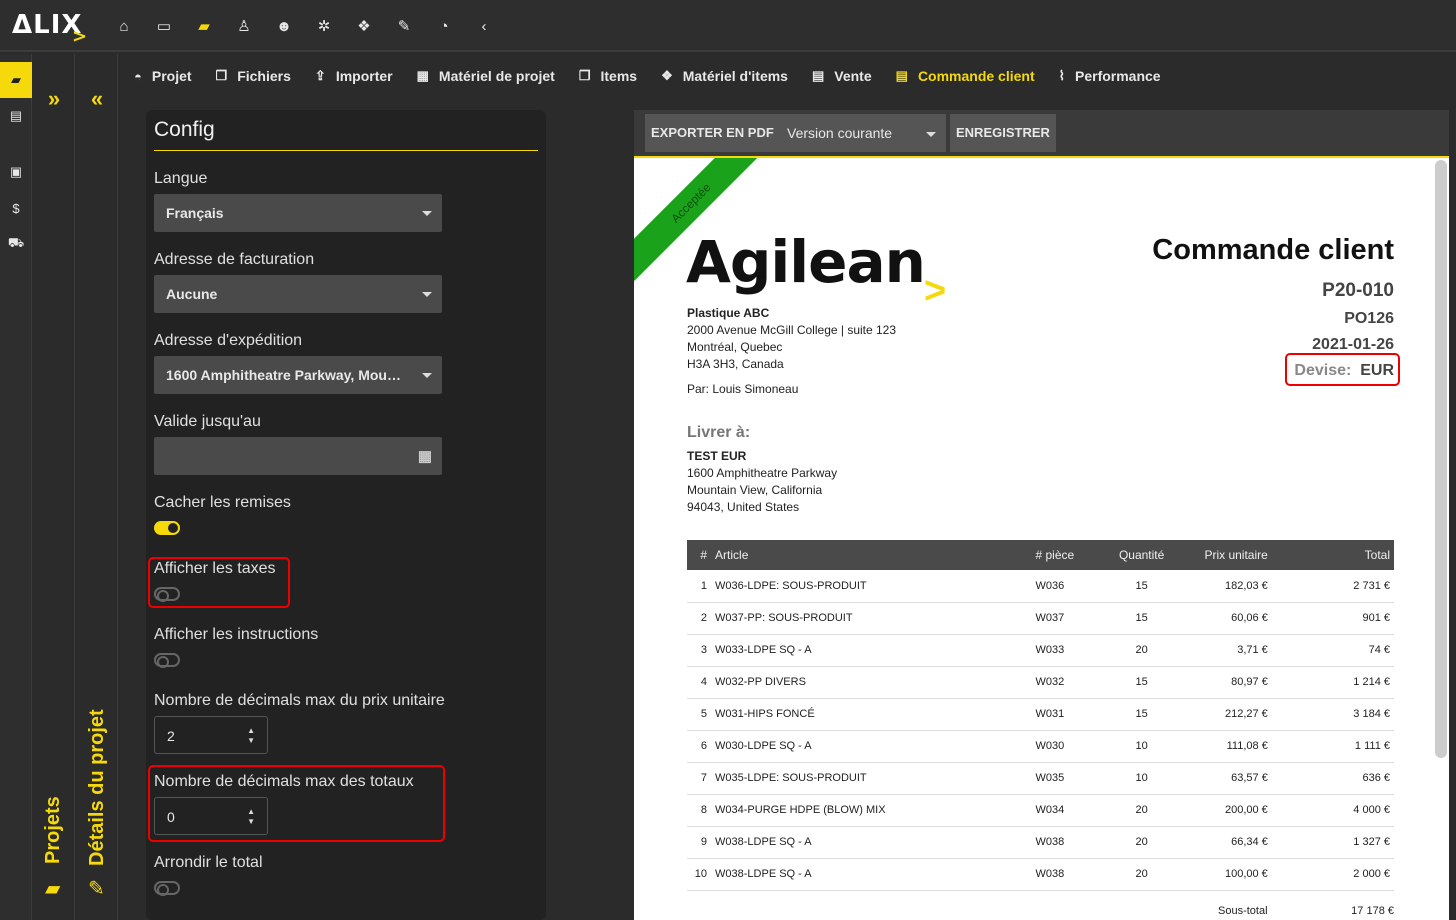 This screenshot has width=1456, height=920. What do you see at coordinates (1071, 810) in the screenshot?
I see `table-cell: W034` at bounding box center [1071, 810].